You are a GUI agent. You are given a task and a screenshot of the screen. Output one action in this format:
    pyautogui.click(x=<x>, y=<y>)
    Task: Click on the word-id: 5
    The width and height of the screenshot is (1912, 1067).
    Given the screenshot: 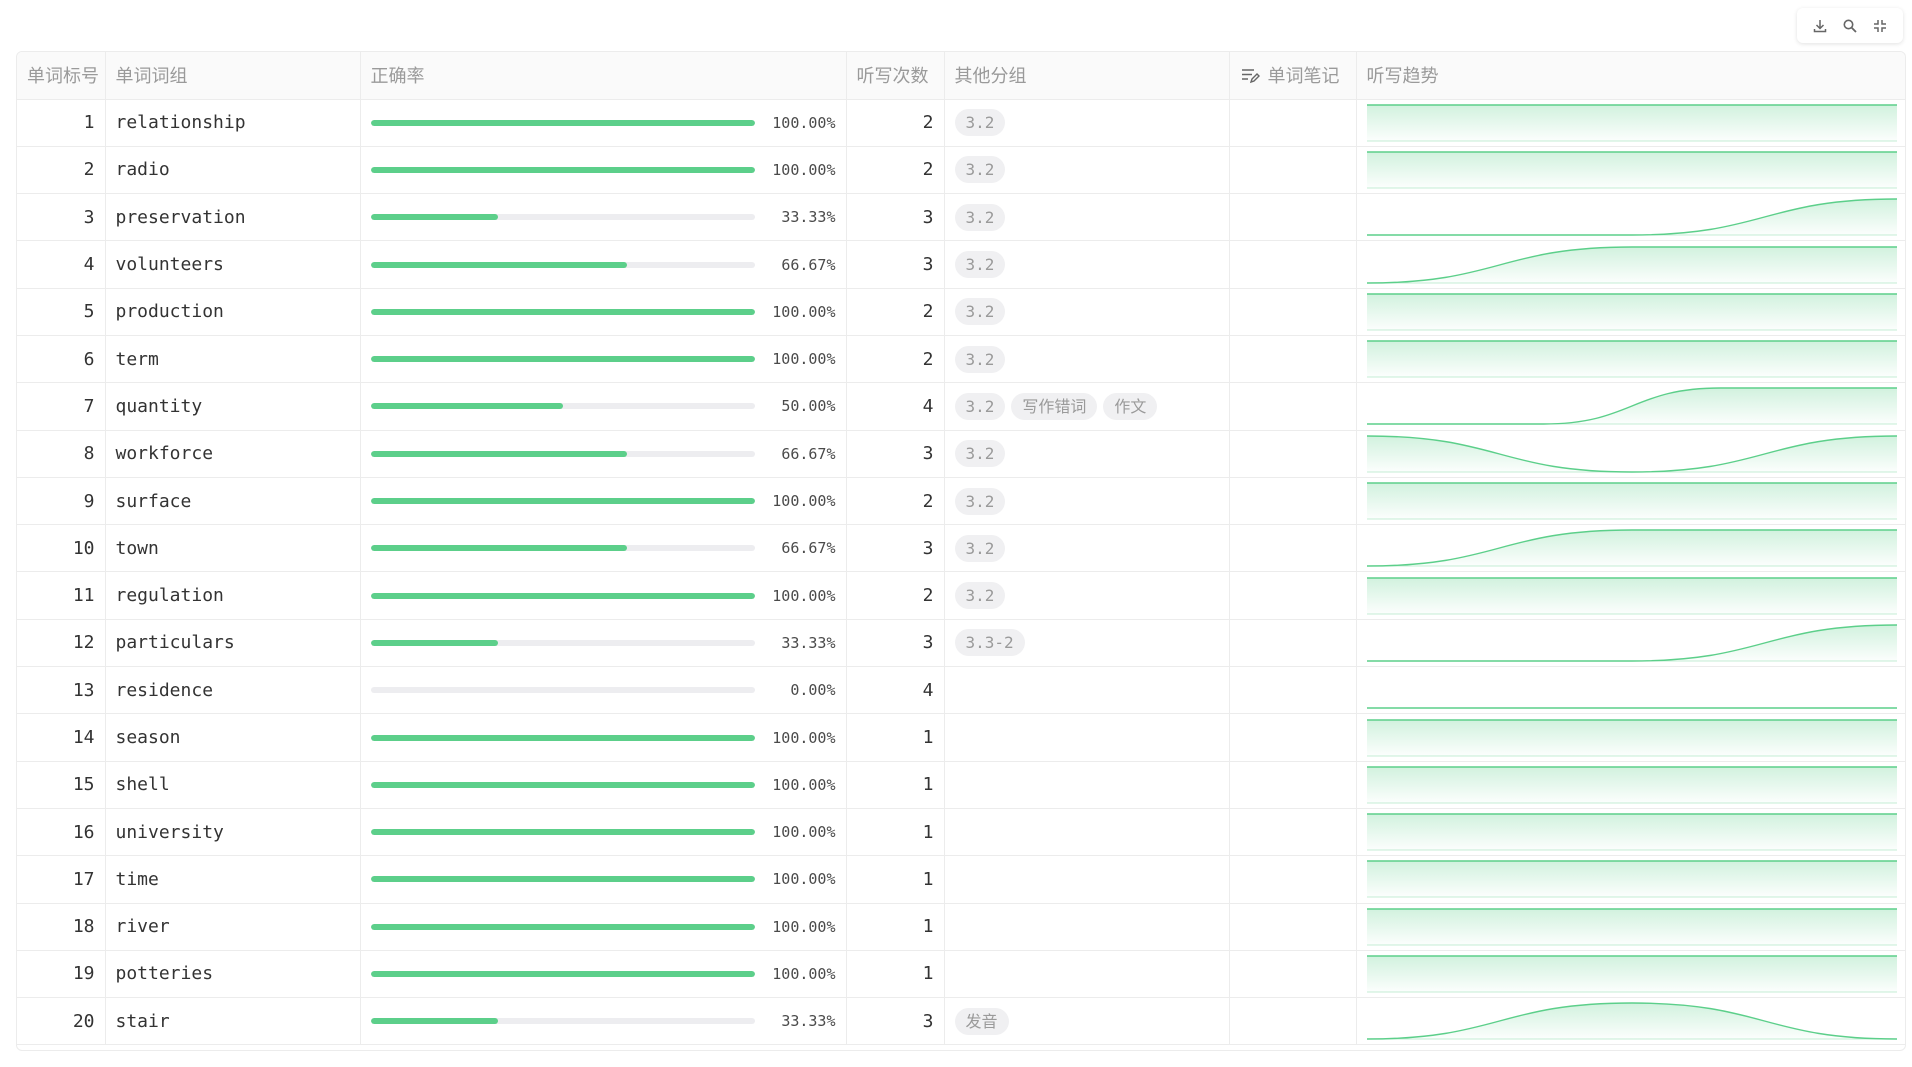 What is the action you would take?
    pyautogui.click(x=61, y=312)
    